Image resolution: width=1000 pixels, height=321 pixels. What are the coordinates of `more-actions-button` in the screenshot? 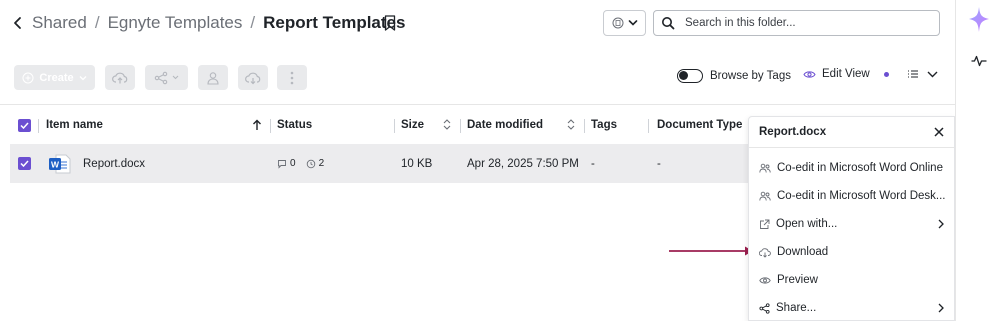 It's located at (292, 77).